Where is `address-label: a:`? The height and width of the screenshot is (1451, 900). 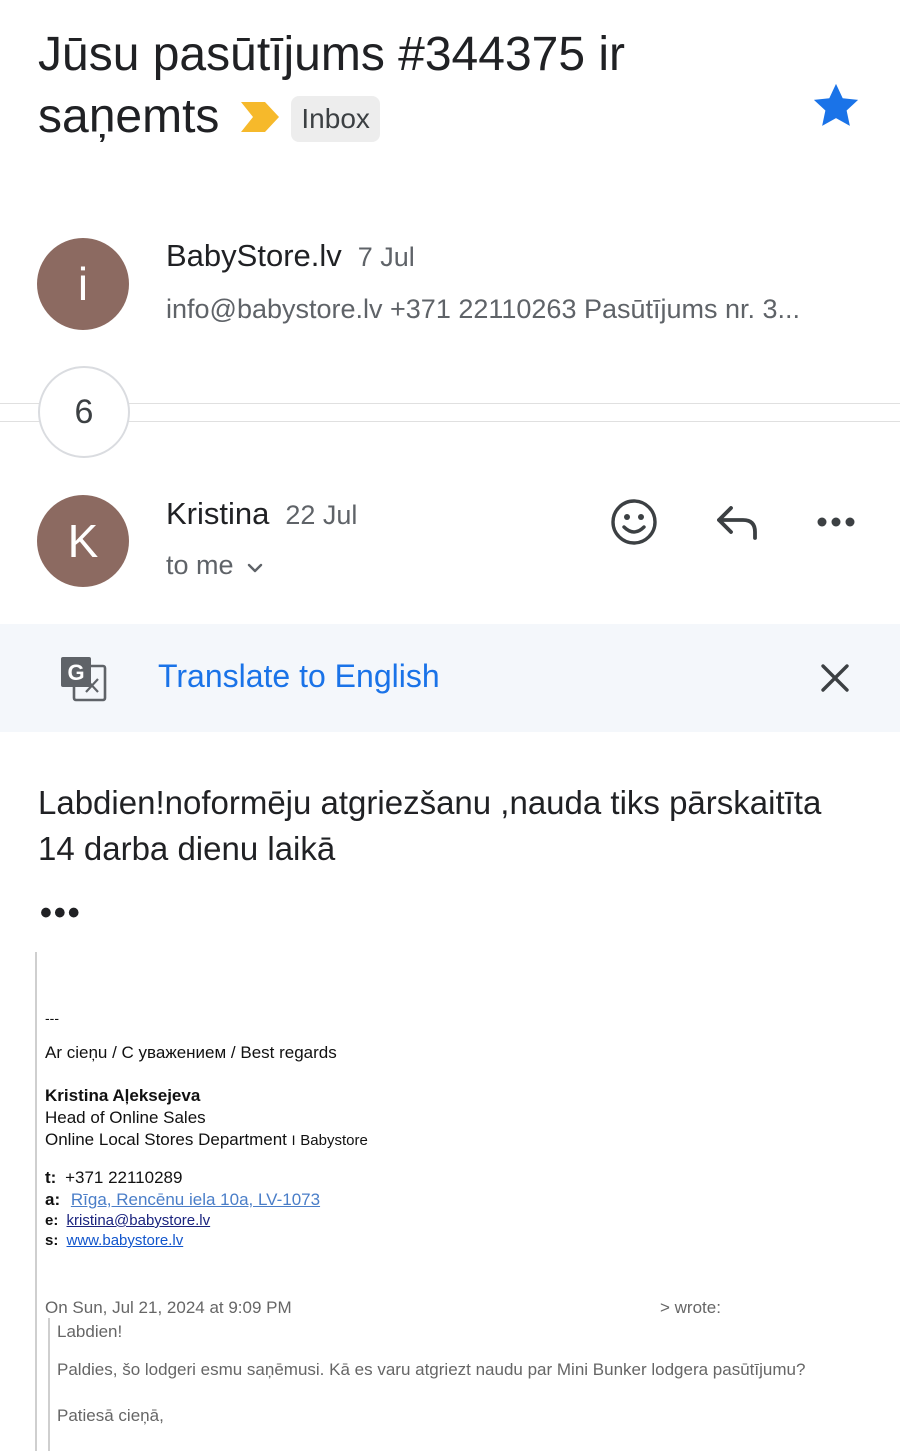
address-label: a: is located at coordinates (53, 1199).